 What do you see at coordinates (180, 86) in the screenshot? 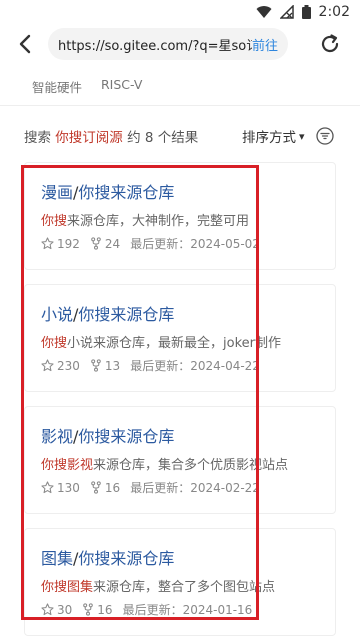
I see `category-tabs: 智能硬件 RISC-V` at bounding box center [180, 86].